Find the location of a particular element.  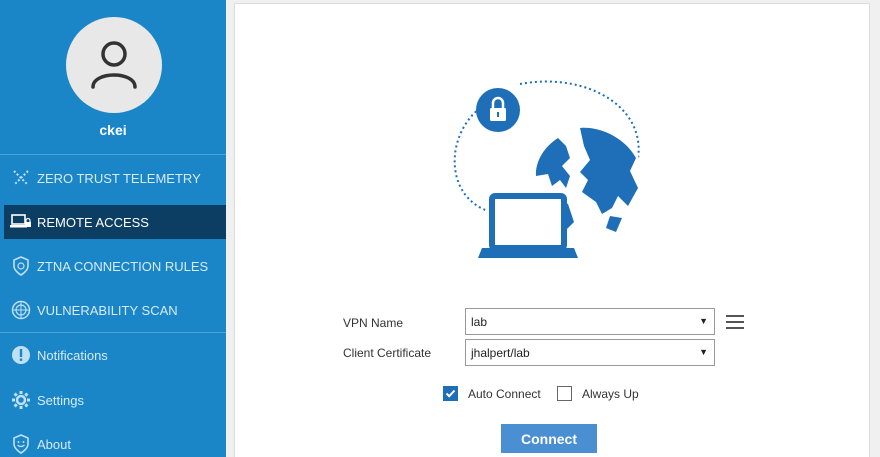

auto-connect-label: Auto Connect is located at coordinates (504, 394).